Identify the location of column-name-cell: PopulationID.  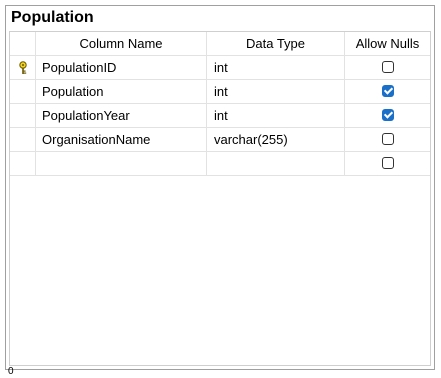
(121, 67).